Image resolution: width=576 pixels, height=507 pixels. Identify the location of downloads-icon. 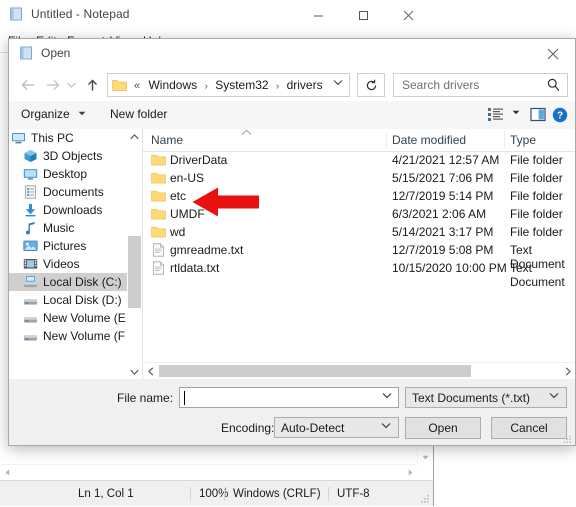
(30, 210).